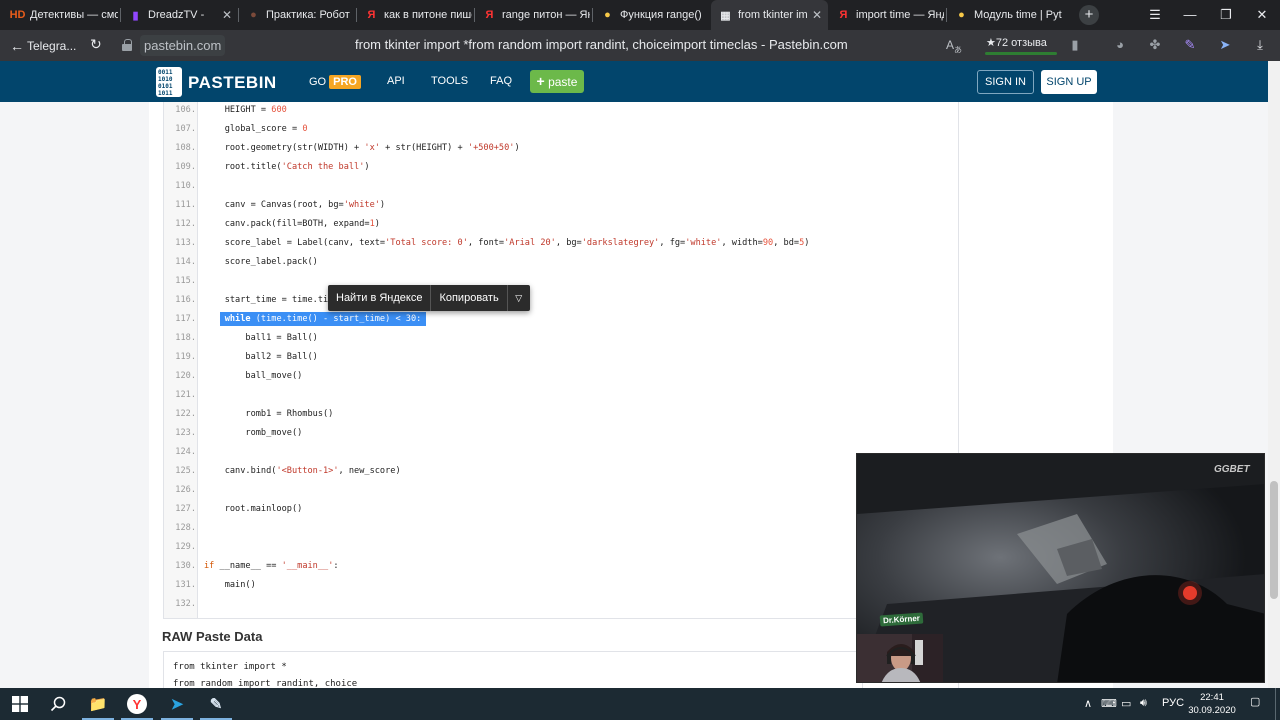  What do you see at coordinates (232, 83) in the screenshot?
I see `pastebin-logo-text: PASTEBIN` at bounding box center [232, 83].